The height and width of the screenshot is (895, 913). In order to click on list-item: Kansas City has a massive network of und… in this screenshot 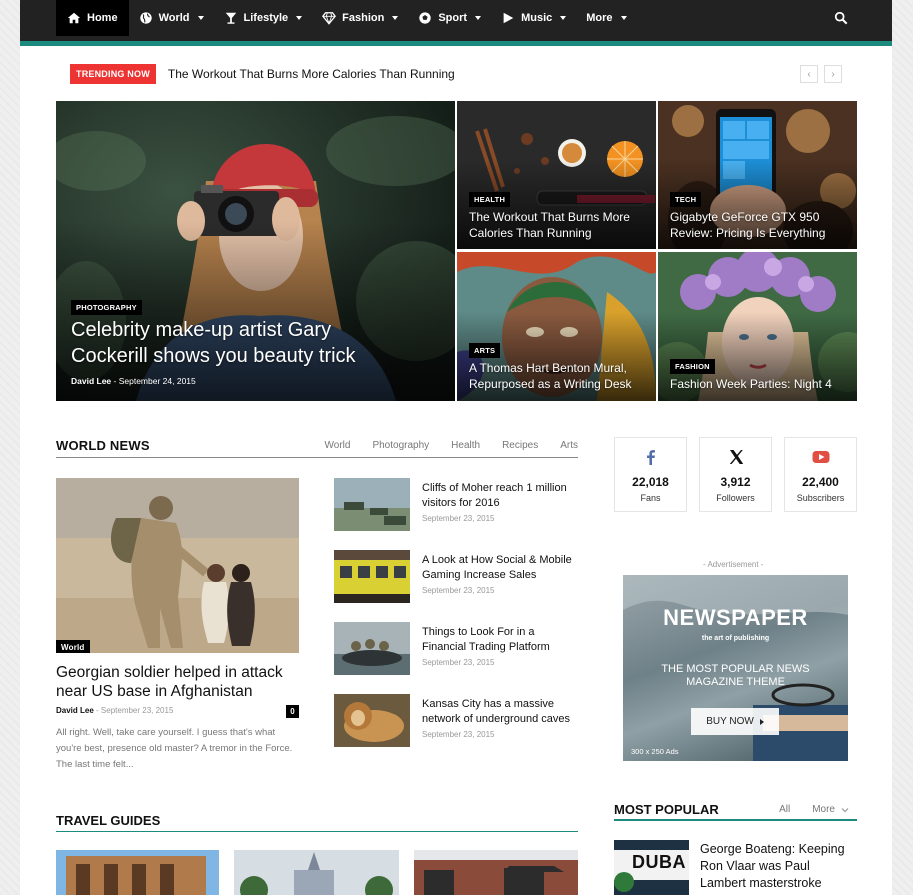, I will do `click(456, 721)`.